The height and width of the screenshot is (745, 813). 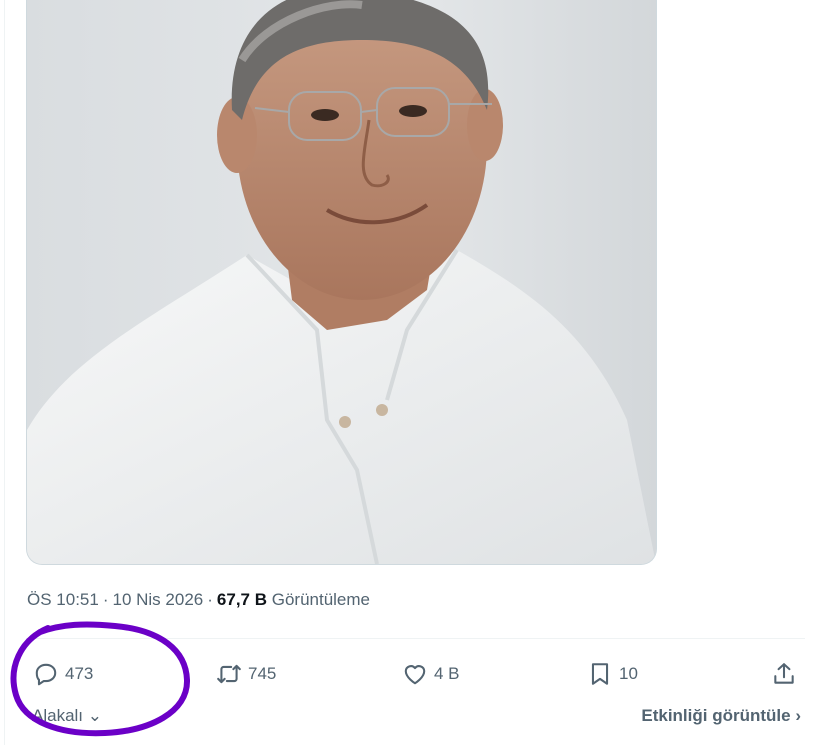 What do you see at coordinates (600, 674) in the screenshot?
I see `bookmark-icon` at bounding box center [600, 674].